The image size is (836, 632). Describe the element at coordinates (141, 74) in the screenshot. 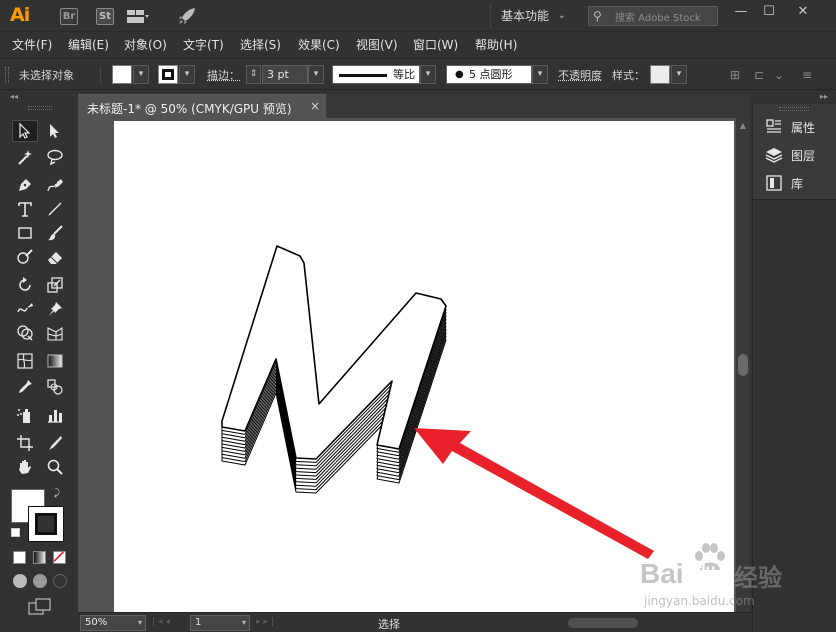

I see `fill-dropdown: ▾` at that location.